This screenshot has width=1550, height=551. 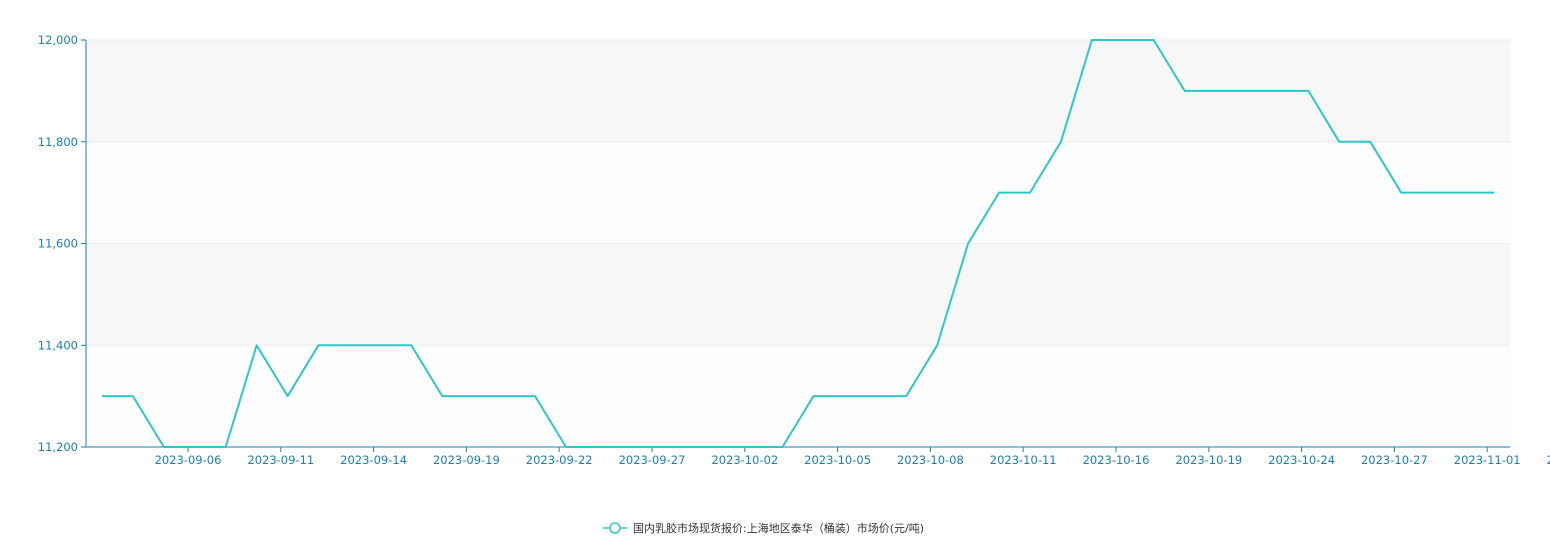 I want to click on x-tick-label: 2023-11-01, so click(x=1487, y=460).